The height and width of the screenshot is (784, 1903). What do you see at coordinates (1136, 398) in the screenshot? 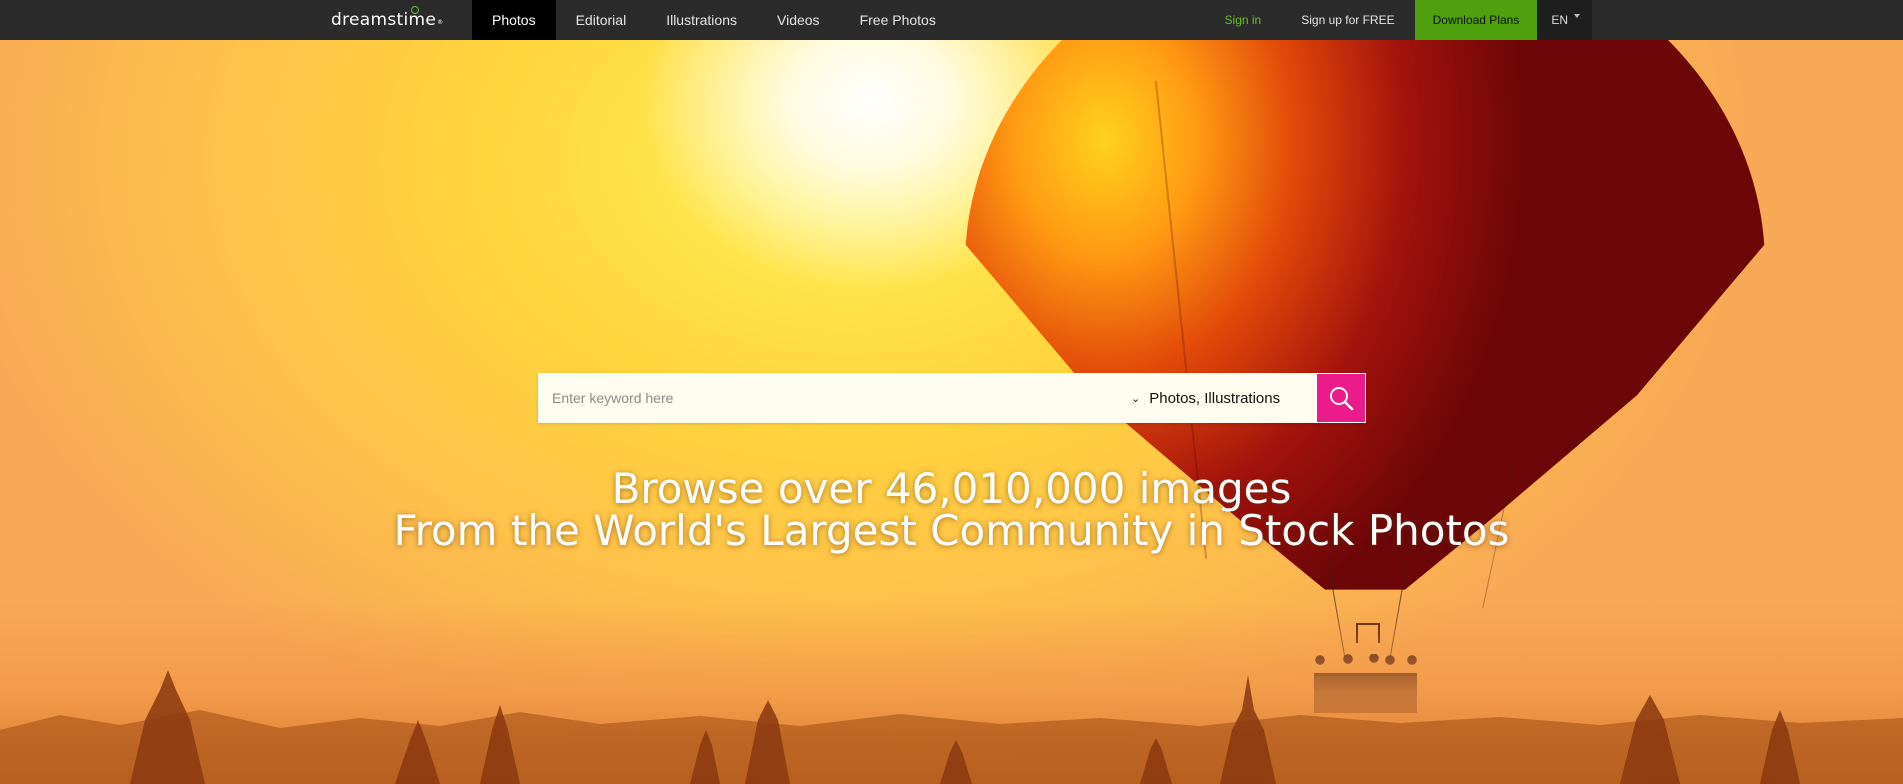
I see `chevron-down-icon: ⌄` at bounding box center [1136, 398].